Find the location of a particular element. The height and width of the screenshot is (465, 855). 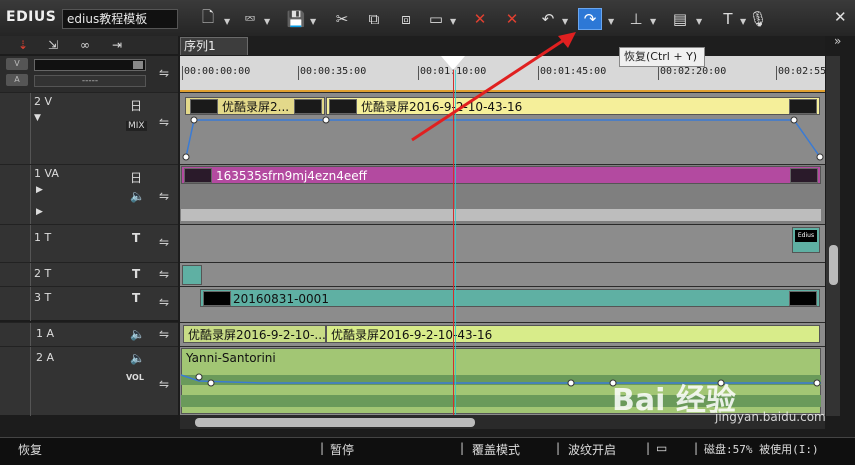

open-icon: ⮹ is located at coordinates (250, 19).